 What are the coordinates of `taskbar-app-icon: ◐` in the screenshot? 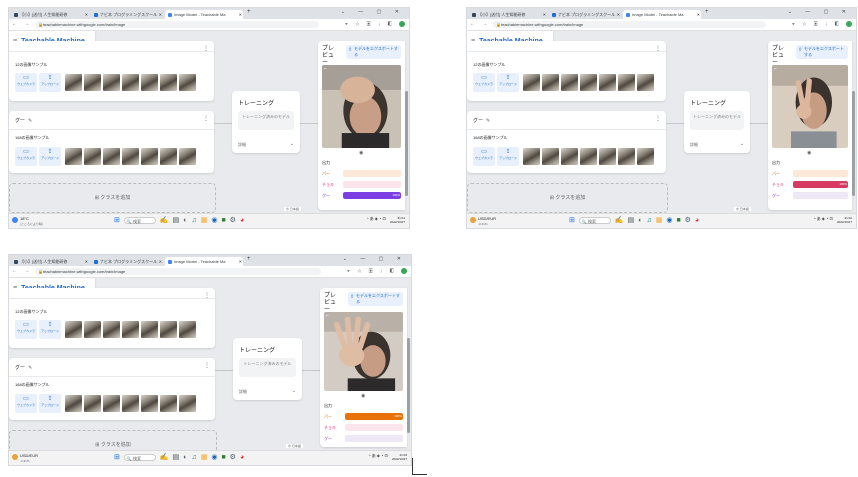 It's located at (185, 221).